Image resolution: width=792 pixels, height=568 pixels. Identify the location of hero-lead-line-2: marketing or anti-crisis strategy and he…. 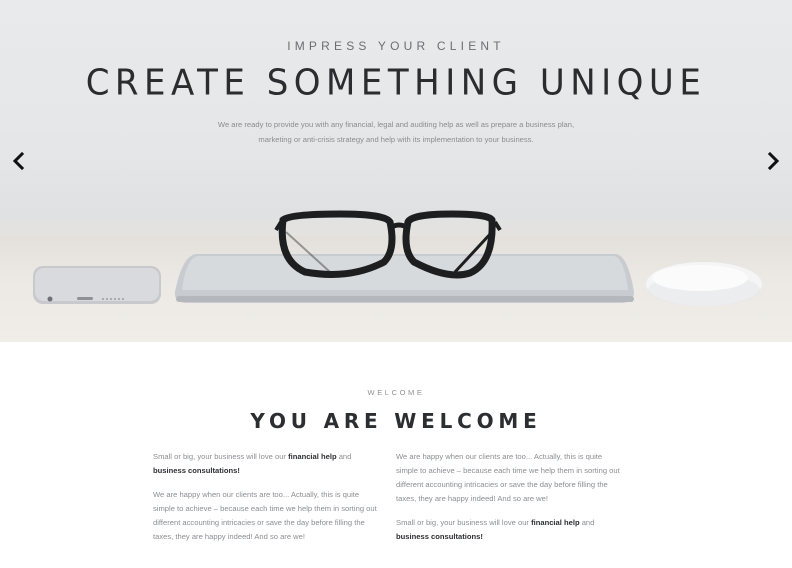
(396, 139).